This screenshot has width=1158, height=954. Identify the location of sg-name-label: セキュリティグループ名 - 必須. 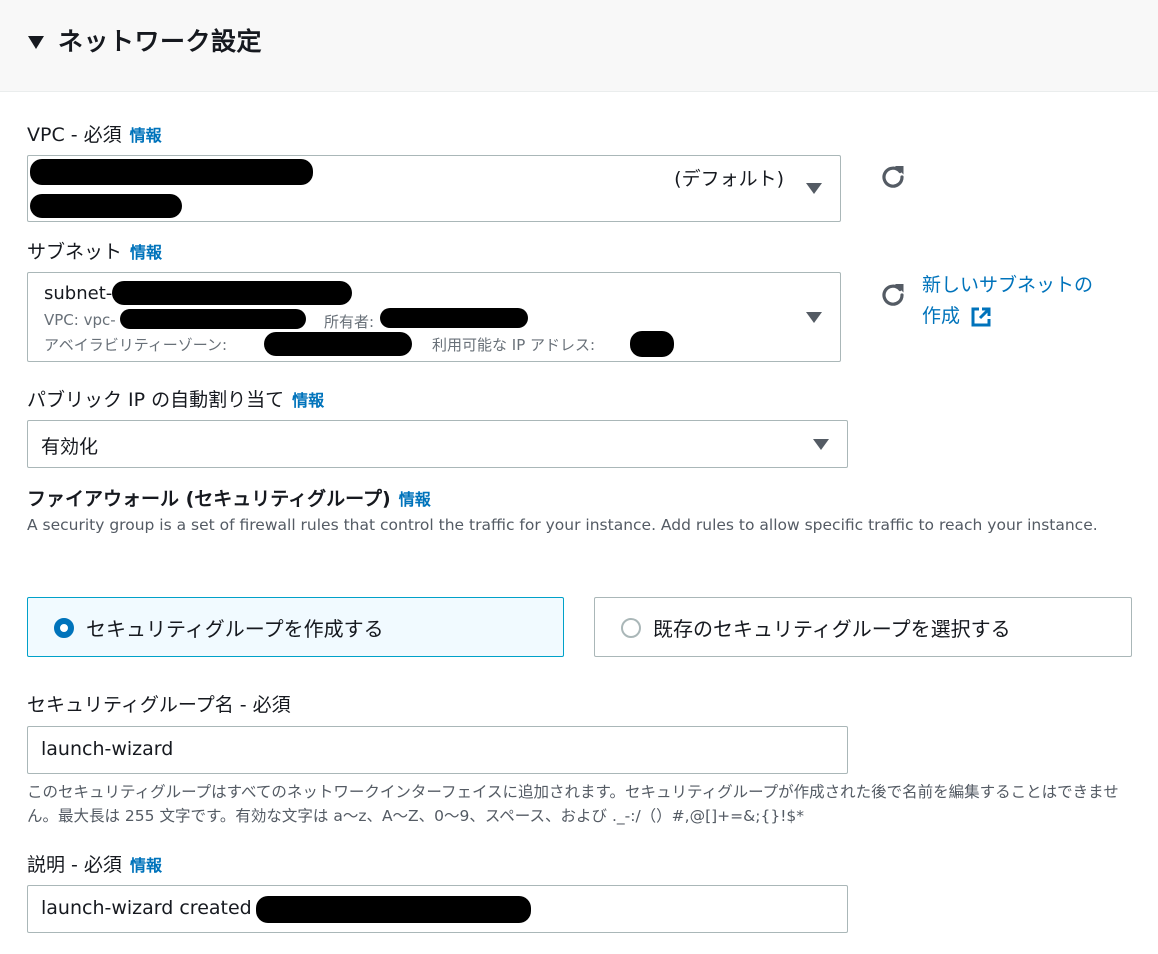
(159, 705).